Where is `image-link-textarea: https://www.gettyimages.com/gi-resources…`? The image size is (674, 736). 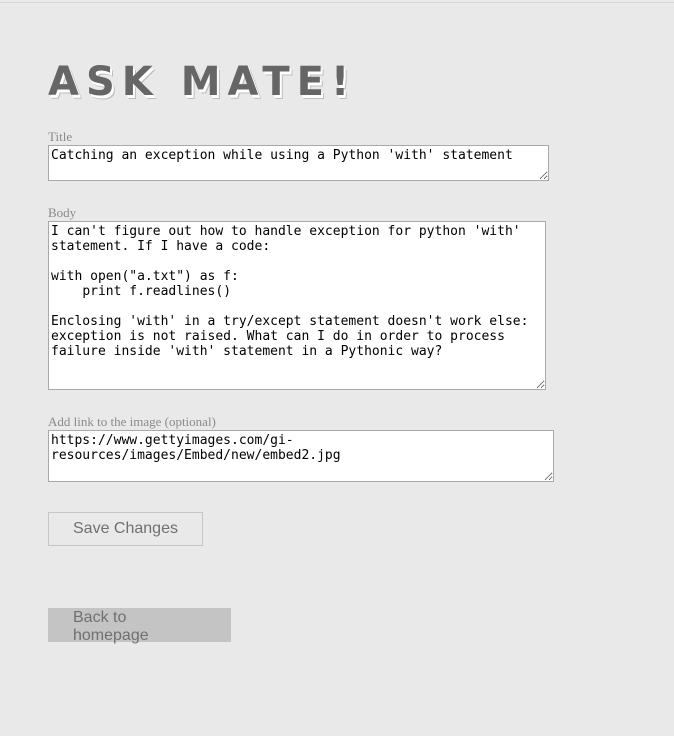 image-link-textarea: https://www.gettyimages.com/gi-resources… is located at coordinates (301, 456).